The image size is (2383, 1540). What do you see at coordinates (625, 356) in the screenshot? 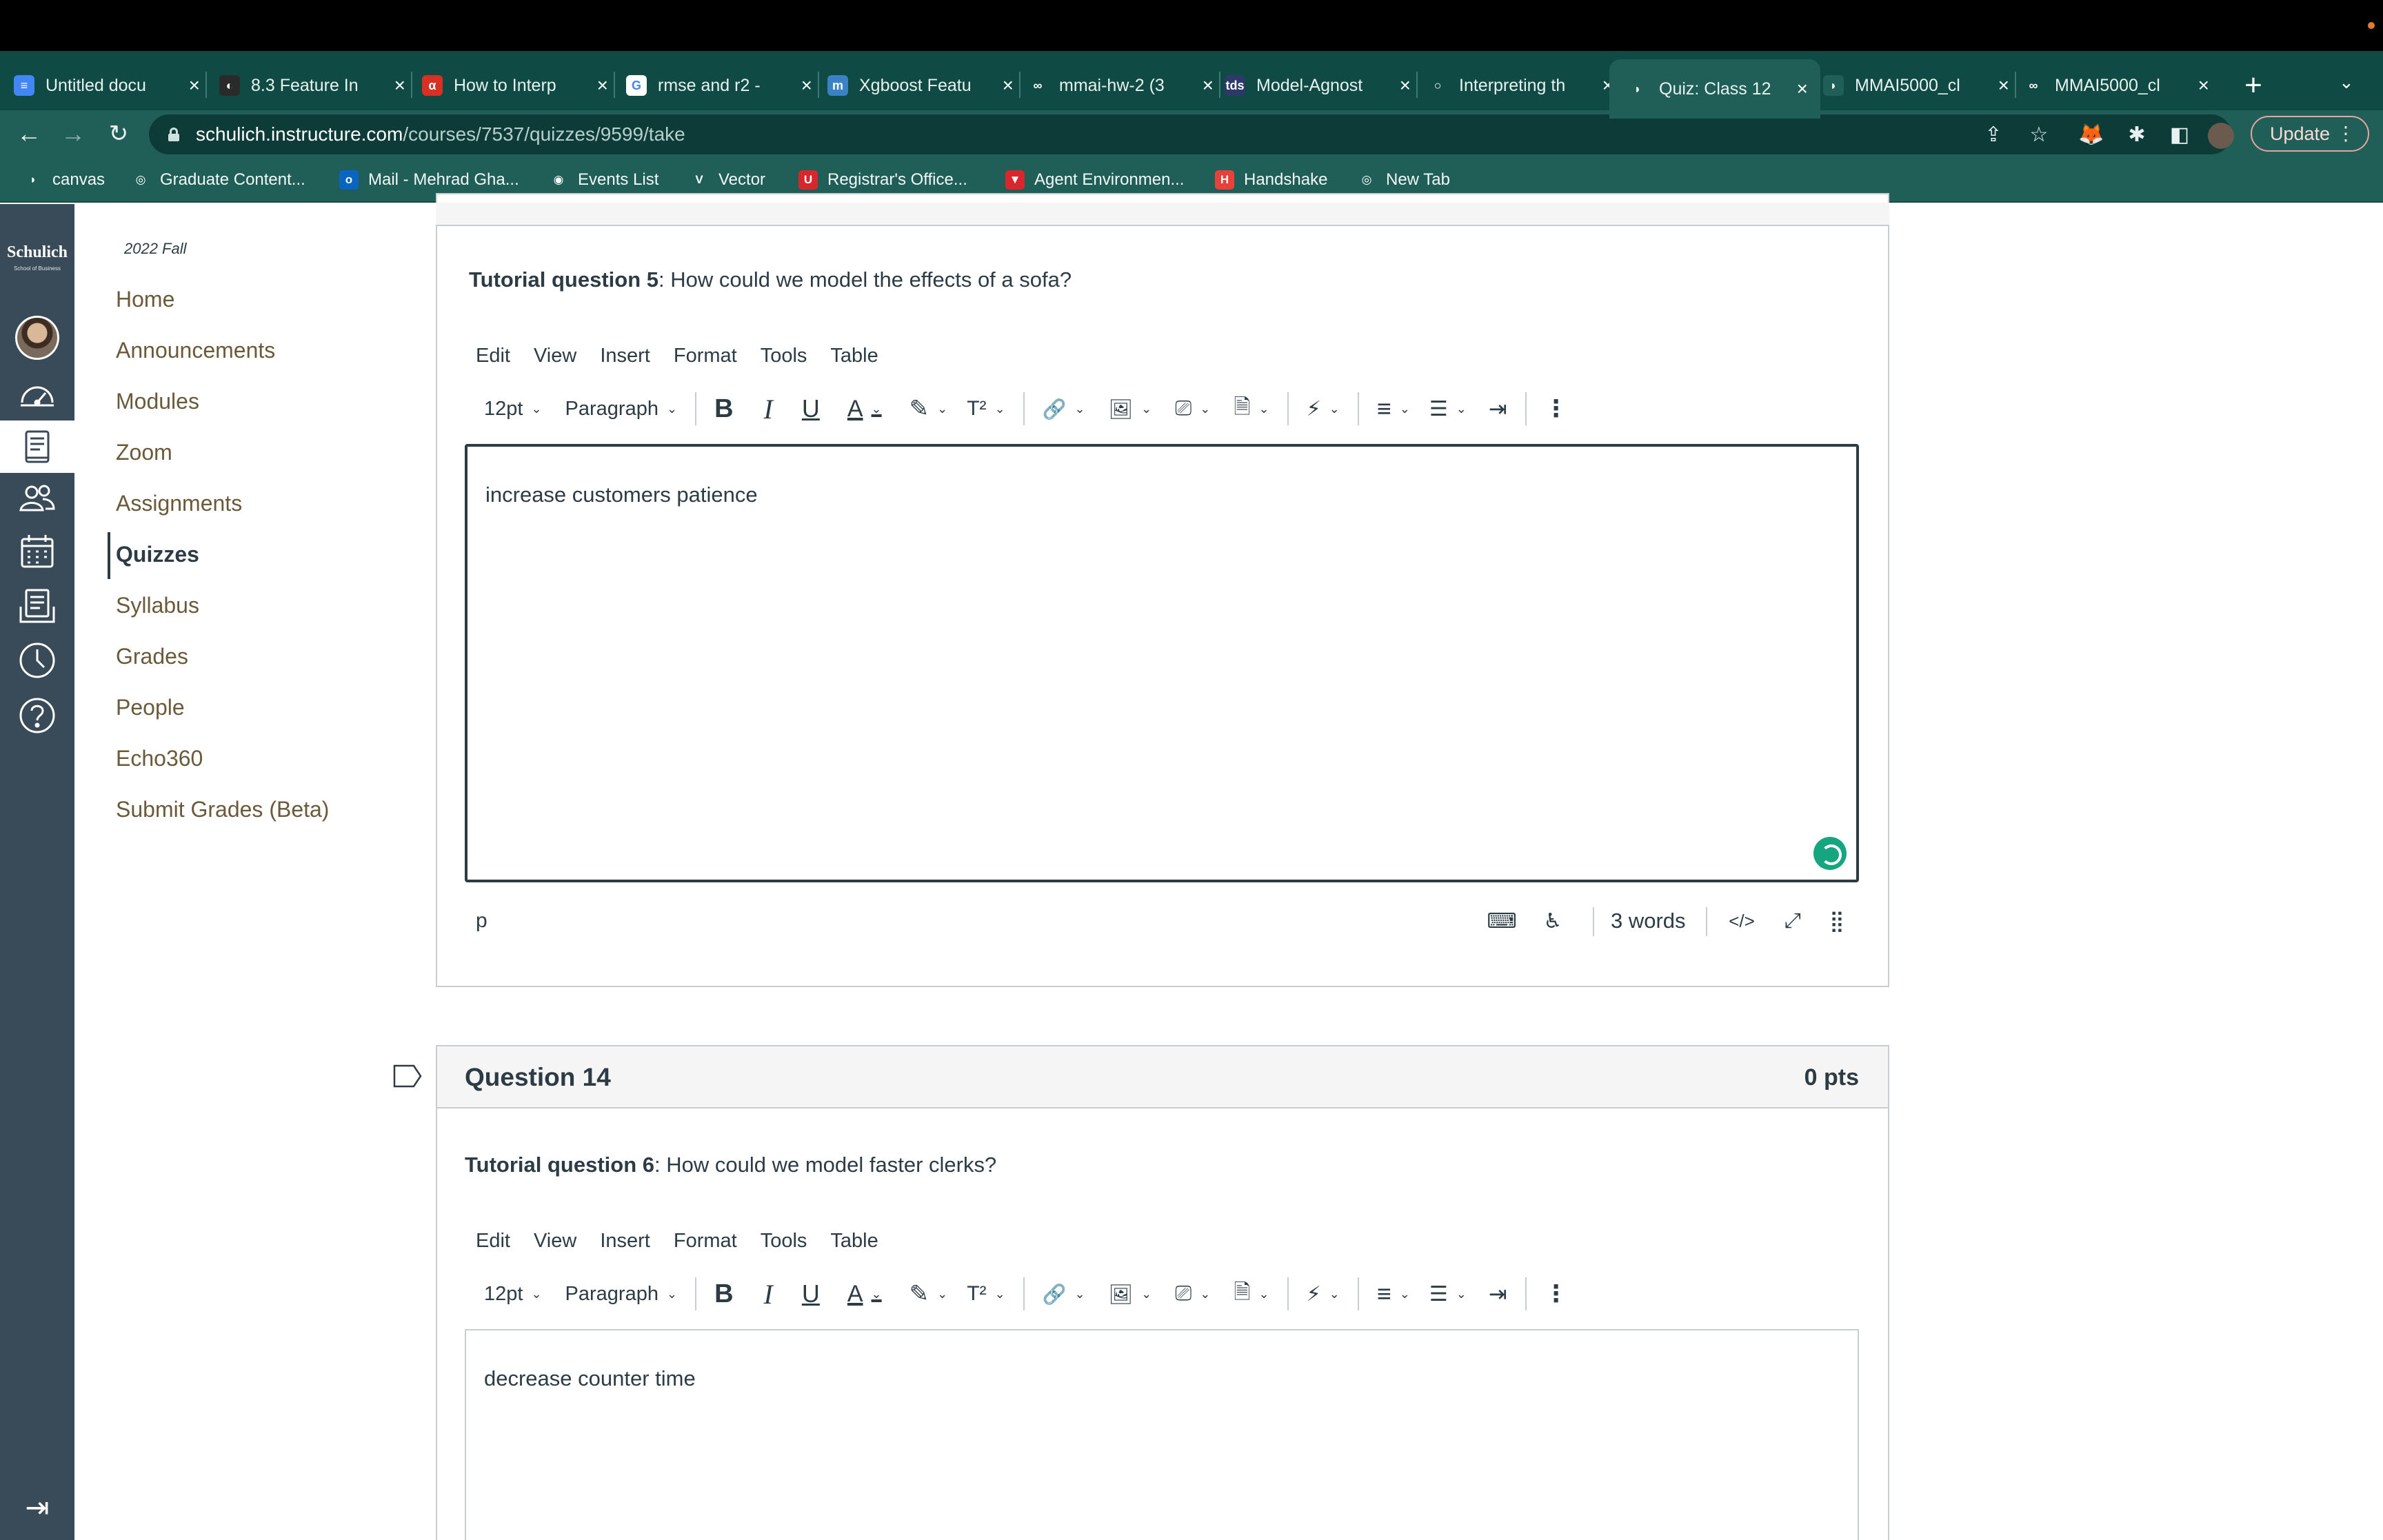
I see `editor-menu-insert: Insert` at bounding box center [625, 356].